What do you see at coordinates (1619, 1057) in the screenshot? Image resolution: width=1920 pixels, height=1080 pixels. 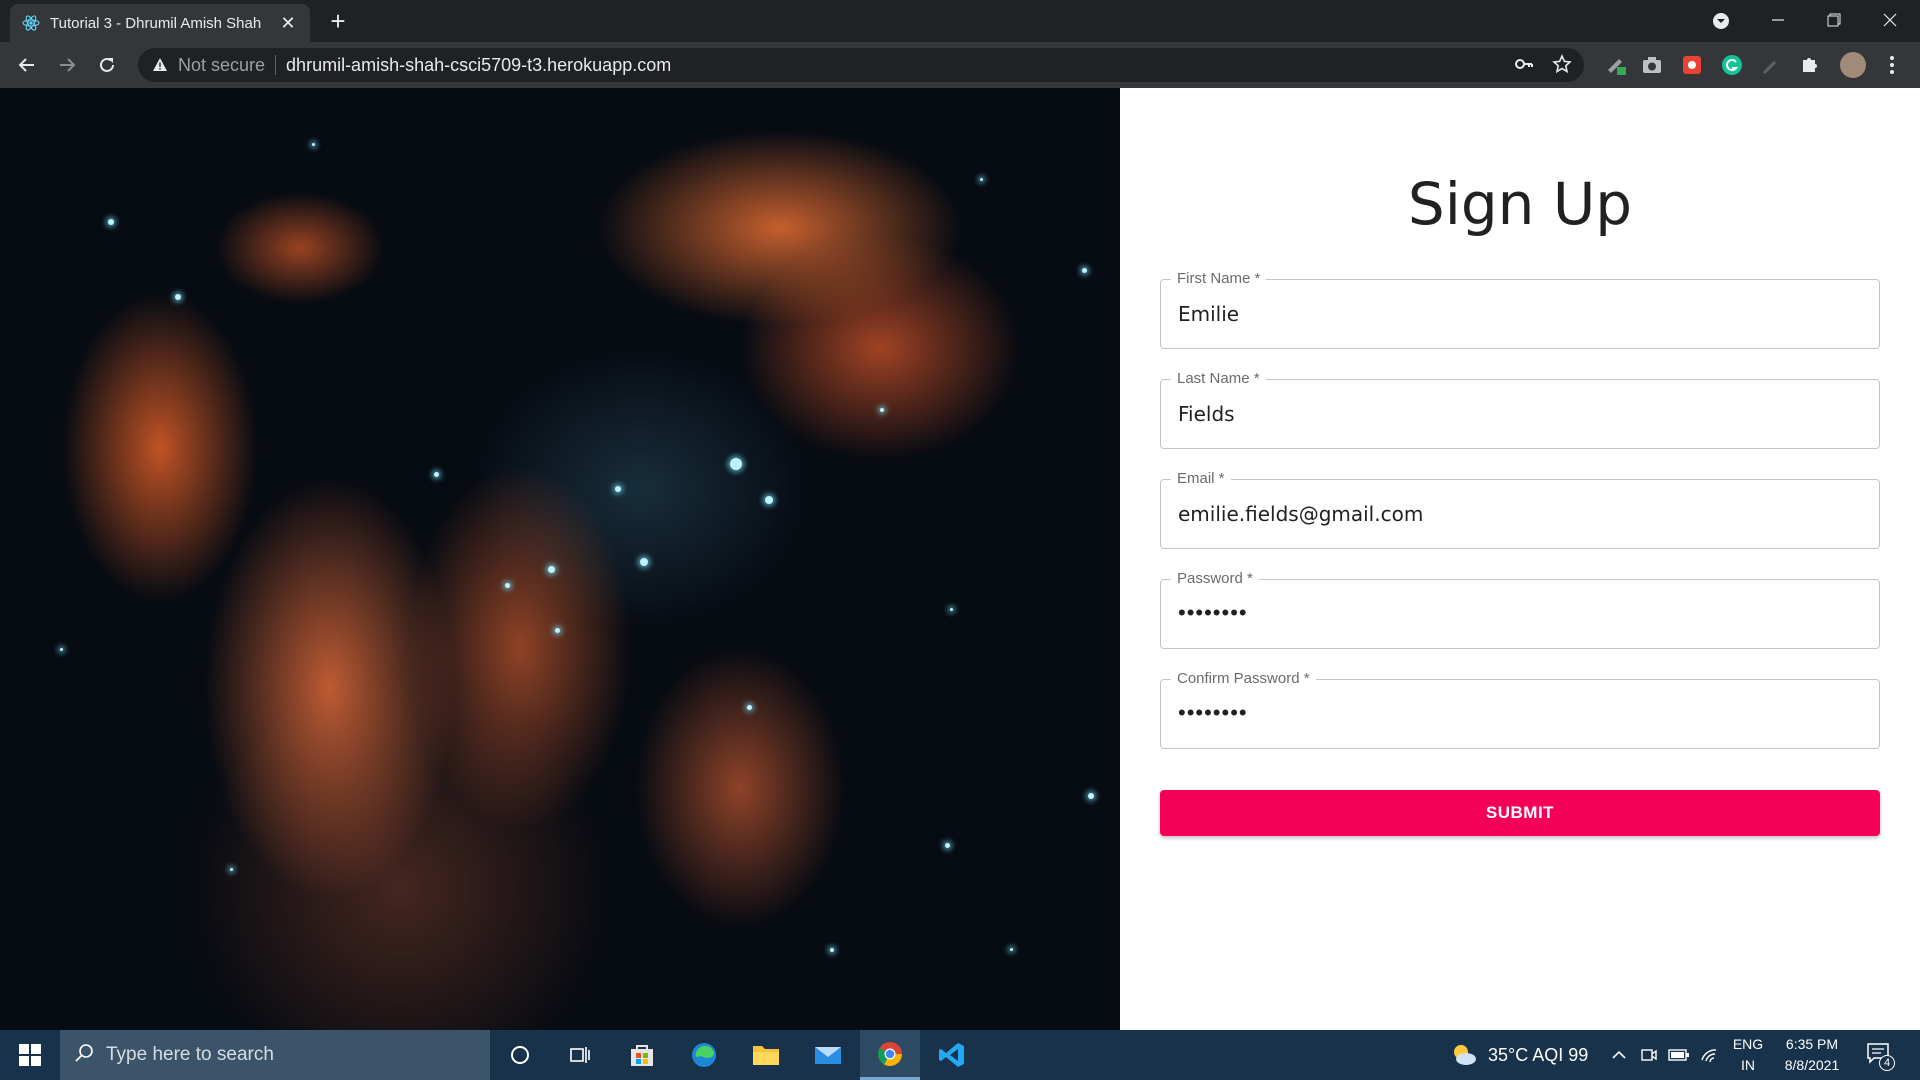 I see `chevron-up-icon` at bounding box center [1619, 1057].